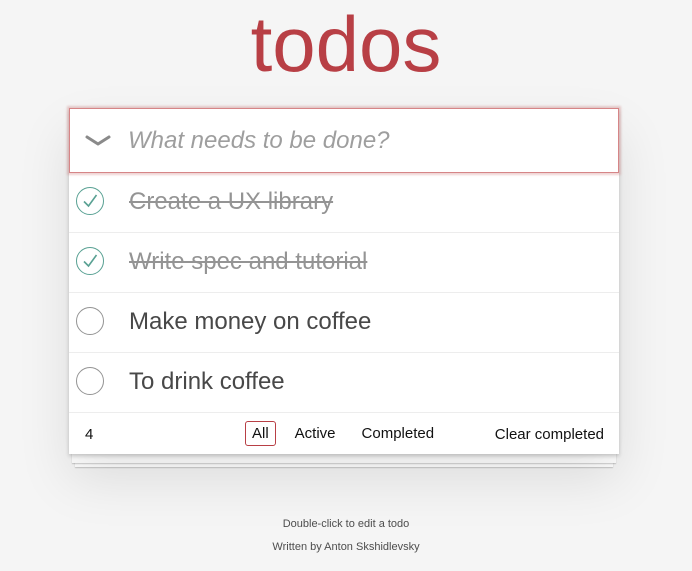  What do you see at coordinates (250, 322) in the screenshot?
I see `todo-label: Make money on coffee` at bounding box center [250, 322].